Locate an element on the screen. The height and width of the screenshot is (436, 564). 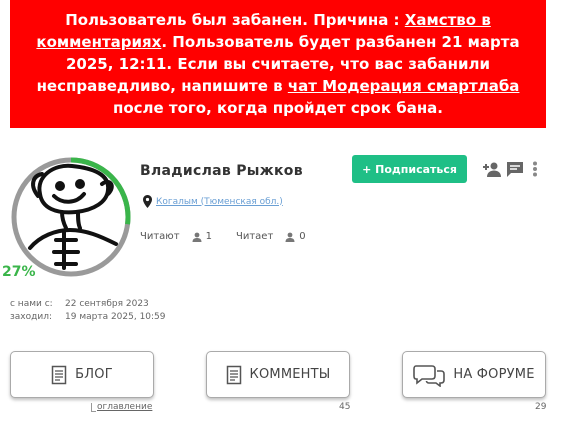
blog-button: БЛОГ is located at coordinates (82, 374).